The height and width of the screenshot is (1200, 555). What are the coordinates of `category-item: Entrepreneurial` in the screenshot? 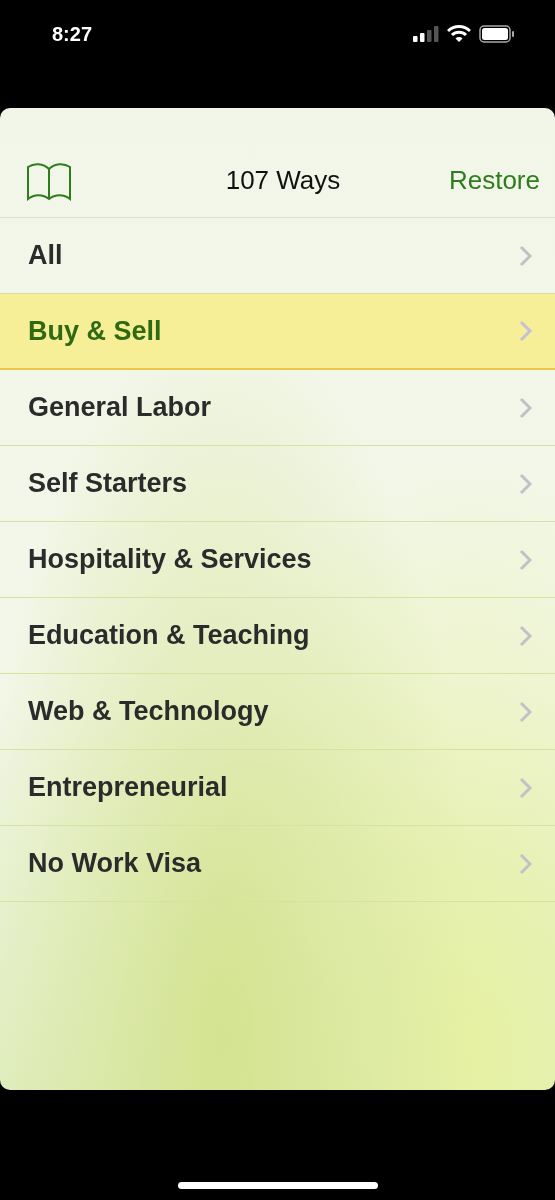 It's located at (277, 788).